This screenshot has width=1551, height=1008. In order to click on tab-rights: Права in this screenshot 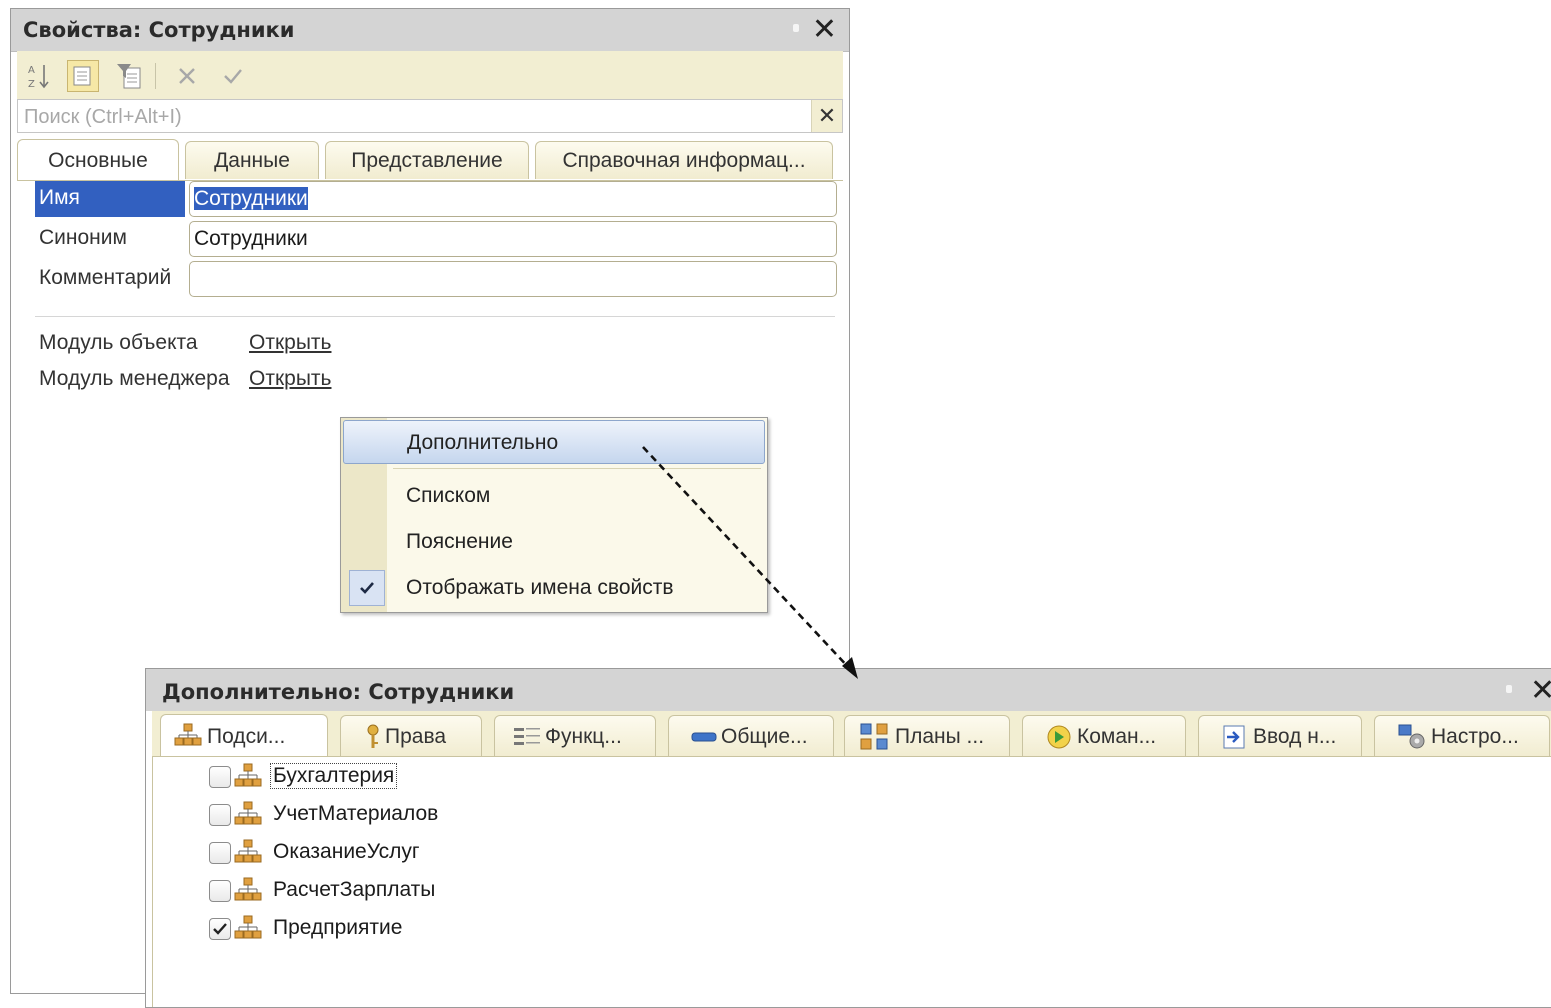, I will do `click(411, 736)`.